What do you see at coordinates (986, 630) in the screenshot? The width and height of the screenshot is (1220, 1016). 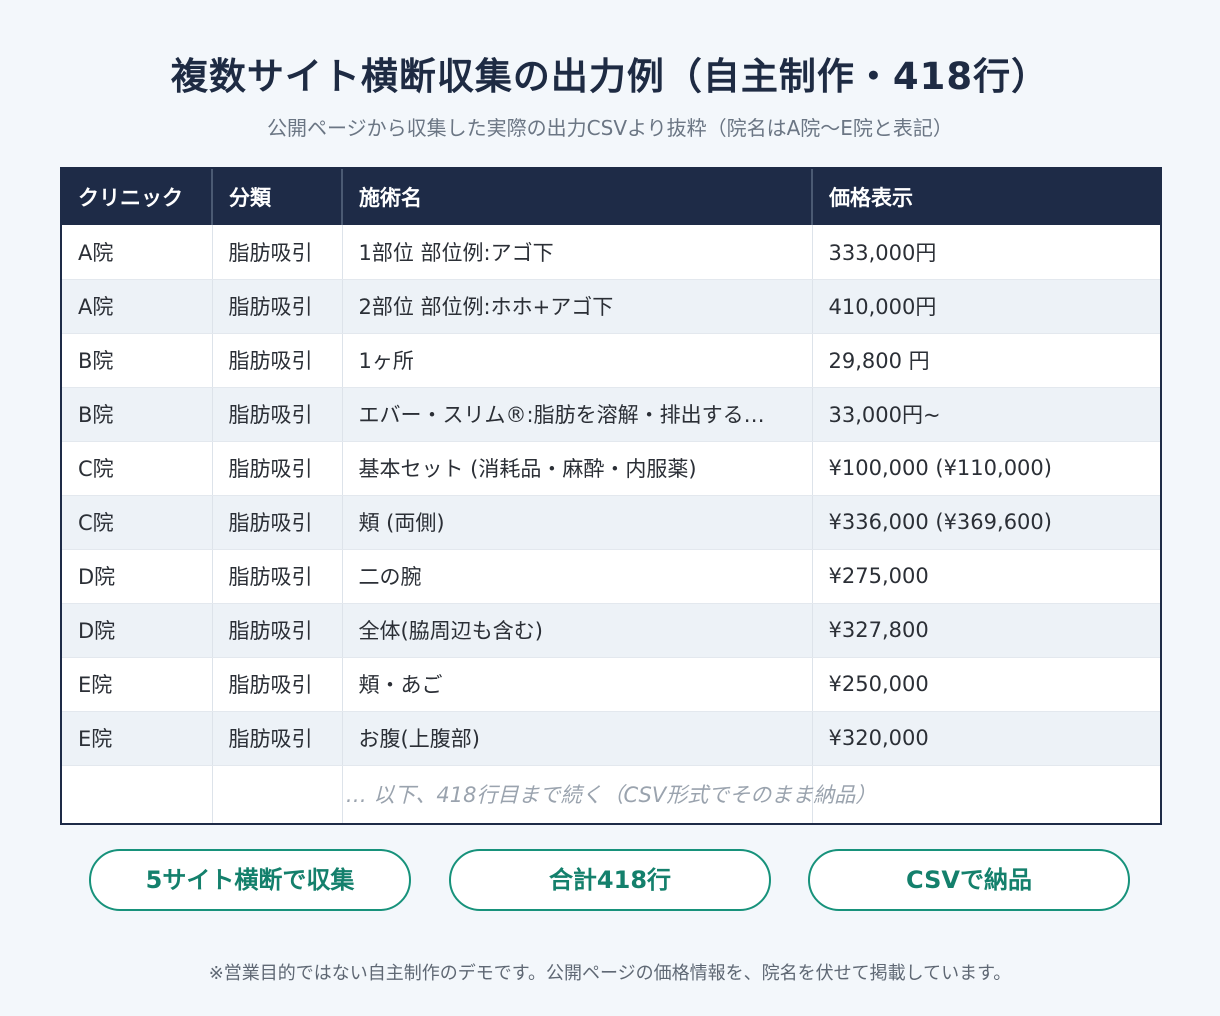 I see `cell-price: ¥327,800` at bounding box center [986, 630].